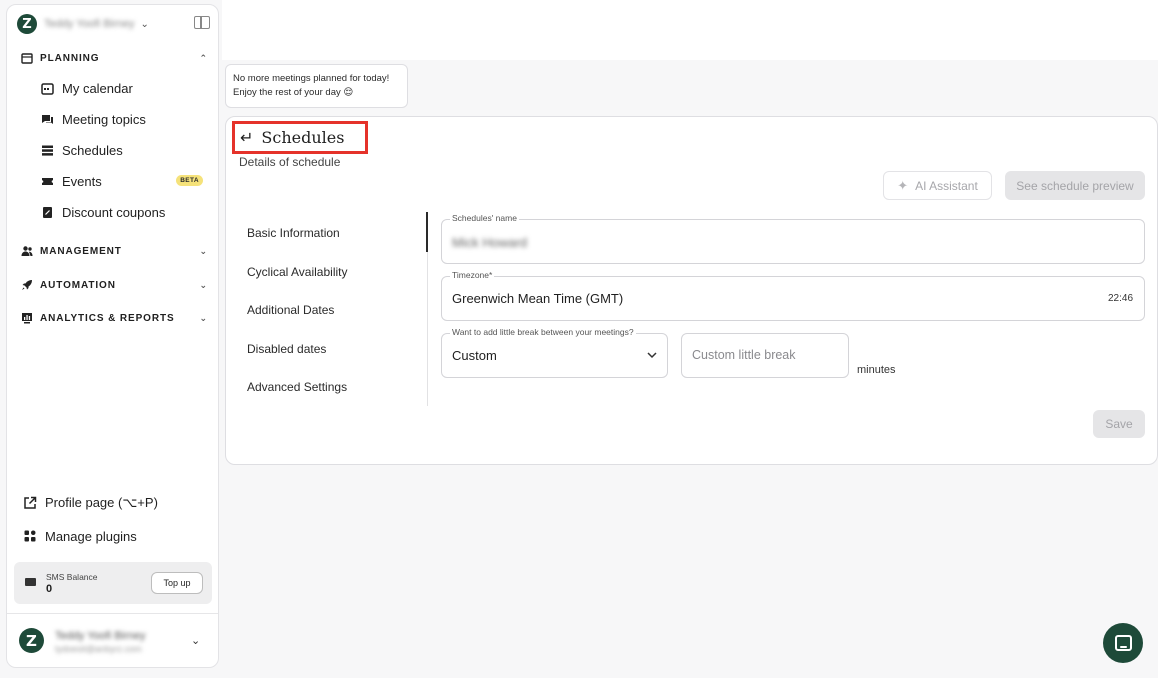 This screenshot has height=678, width=1158. I want to click on sidebar-item-label: Discount coupons, so click(114, 212).